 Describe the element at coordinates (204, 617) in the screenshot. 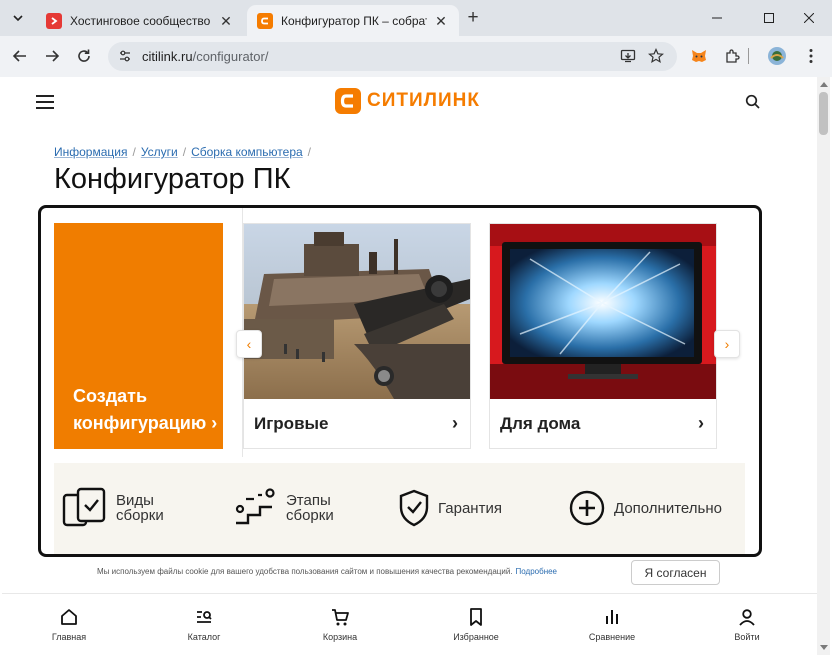

I see `catalog-icon` at that location.